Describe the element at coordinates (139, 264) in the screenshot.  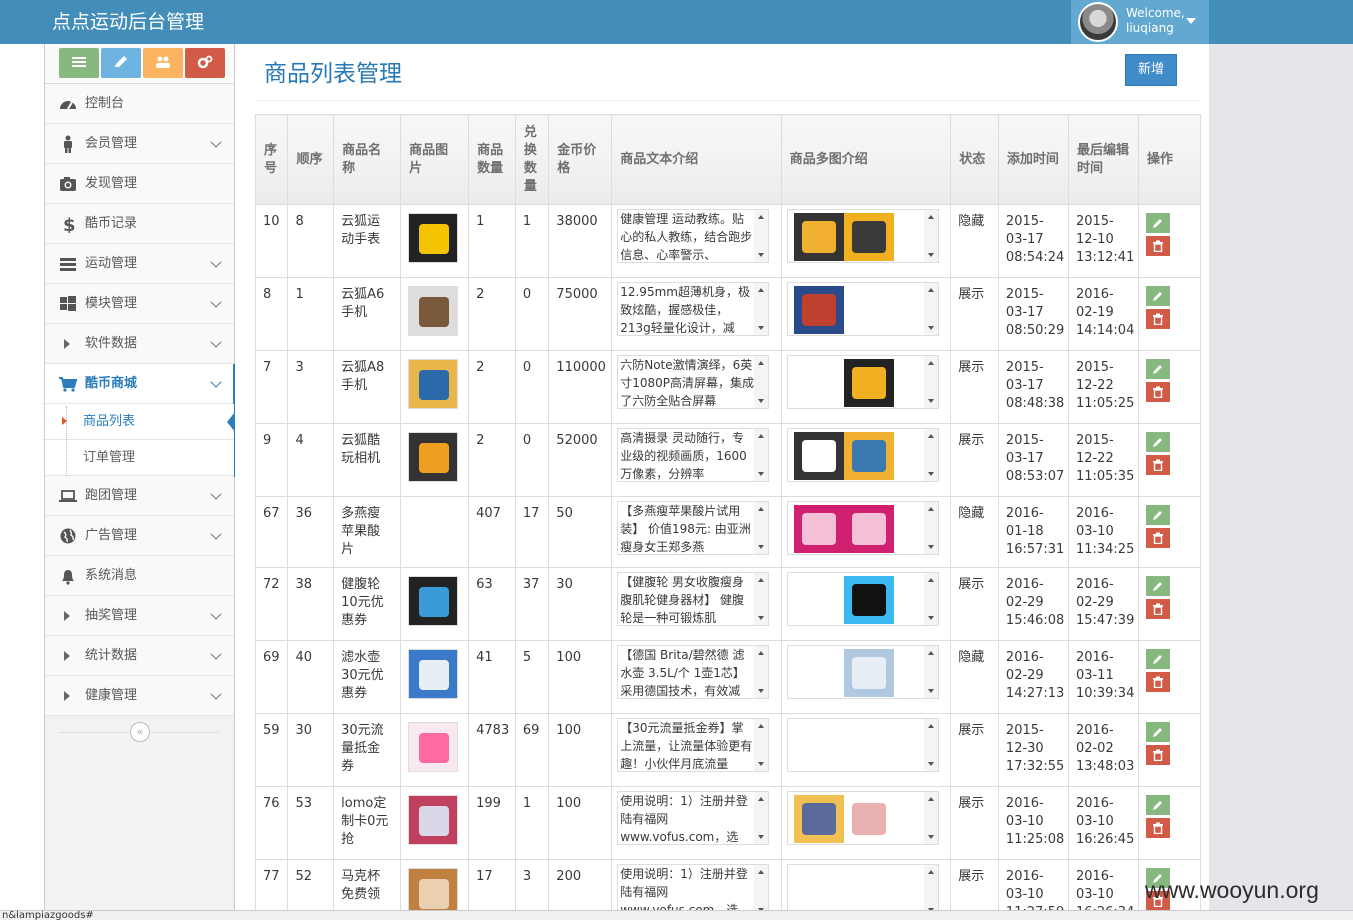
I see `sidebar-item-sports: 运动管理` at that location.